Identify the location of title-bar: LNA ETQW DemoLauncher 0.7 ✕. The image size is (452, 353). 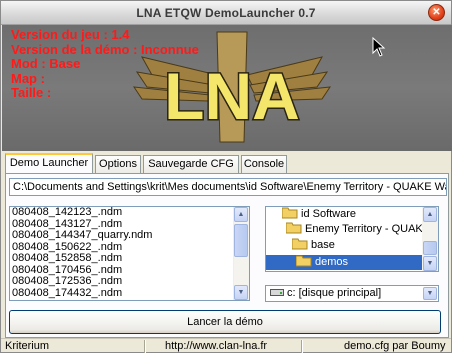
(226, 13).